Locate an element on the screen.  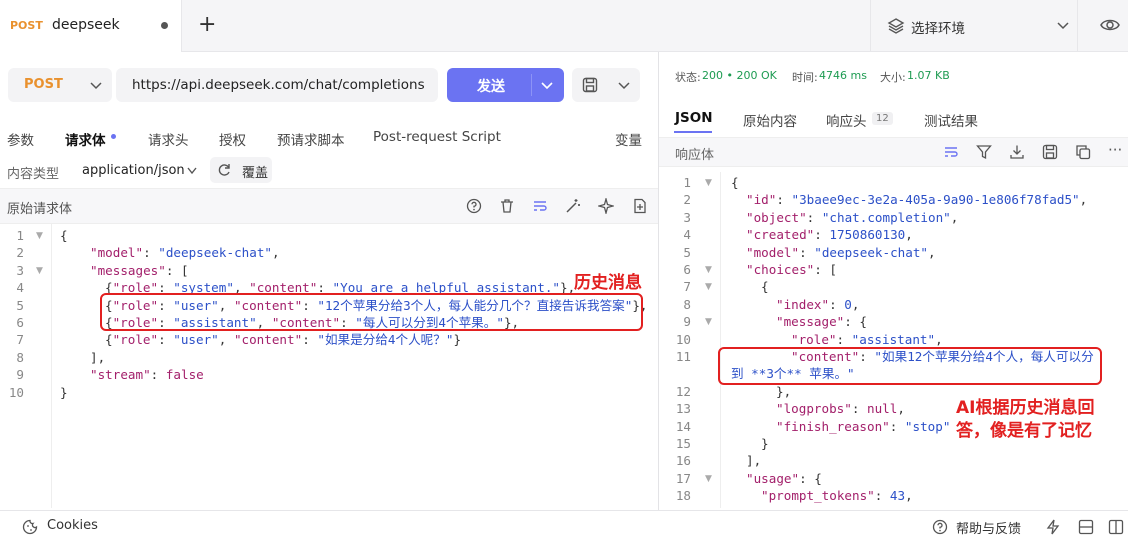
code-token: "content" is located at coordinates (268, 340).